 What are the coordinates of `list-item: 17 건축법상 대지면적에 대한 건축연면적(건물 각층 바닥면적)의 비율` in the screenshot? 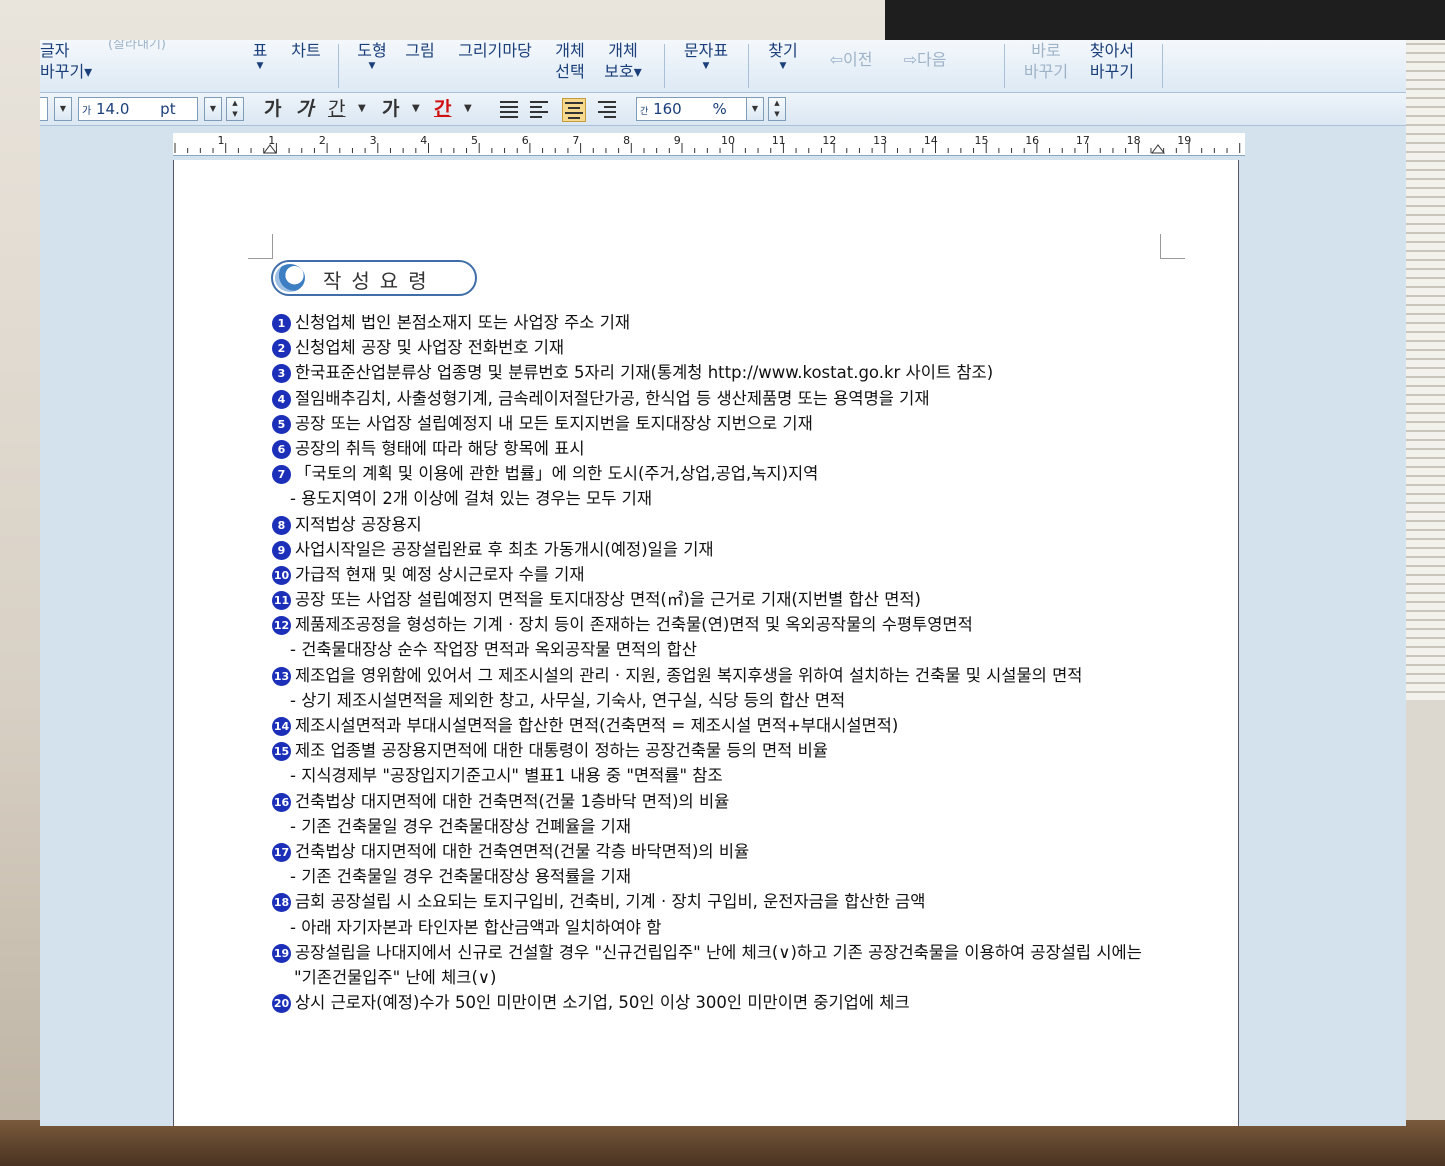 It's located at (747, 851).